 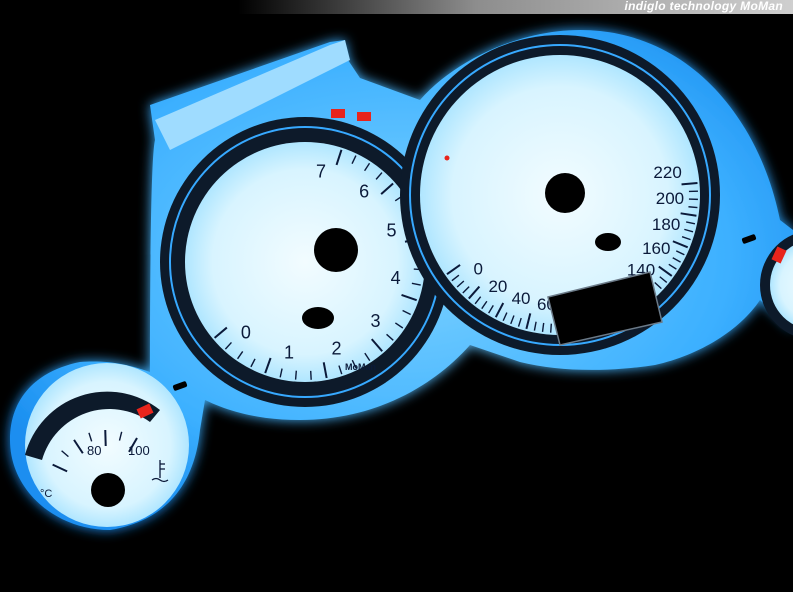 I want to click on speed-label-220: 220, so click(x=667, y=172).